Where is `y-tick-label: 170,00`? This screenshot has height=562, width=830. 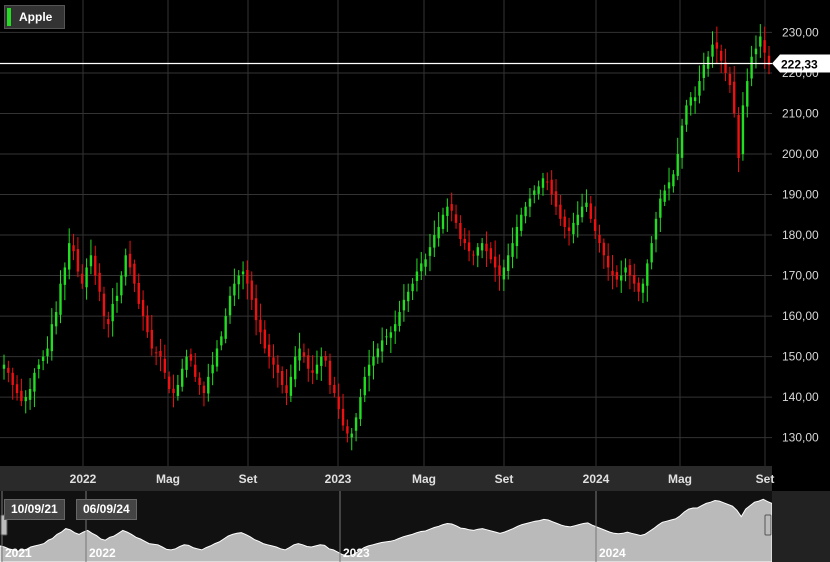 y-tick-label: 170,00 is located at coordinates (800, 276).